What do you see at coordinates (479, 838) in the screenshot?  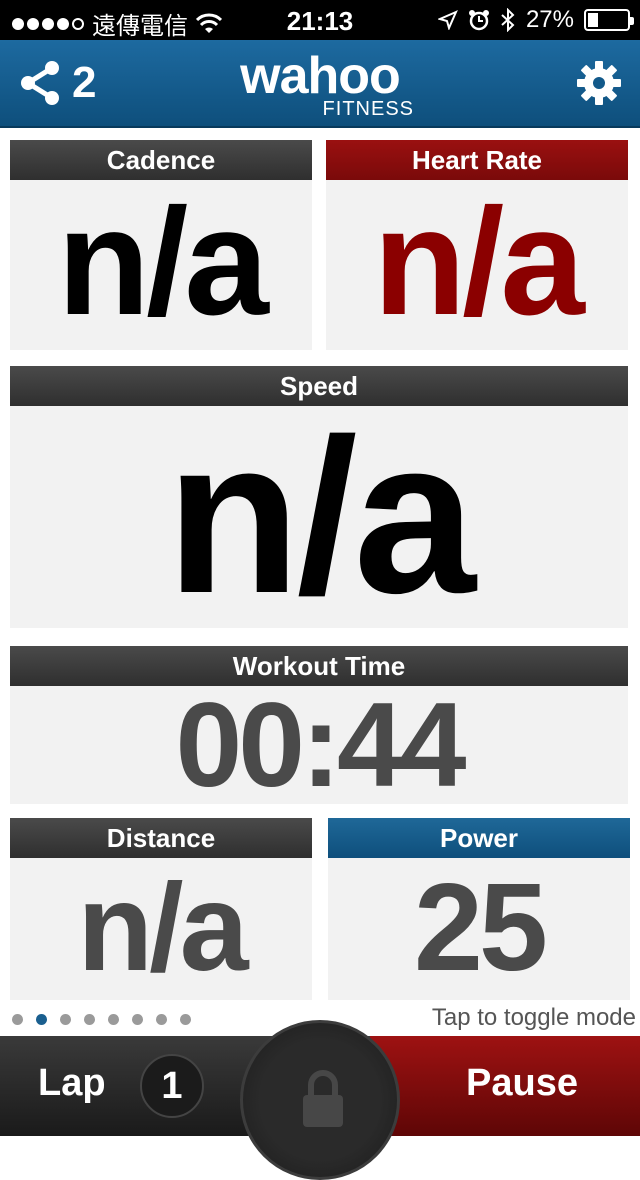 I see `power-label: Power` at bounding box center [479, 838].